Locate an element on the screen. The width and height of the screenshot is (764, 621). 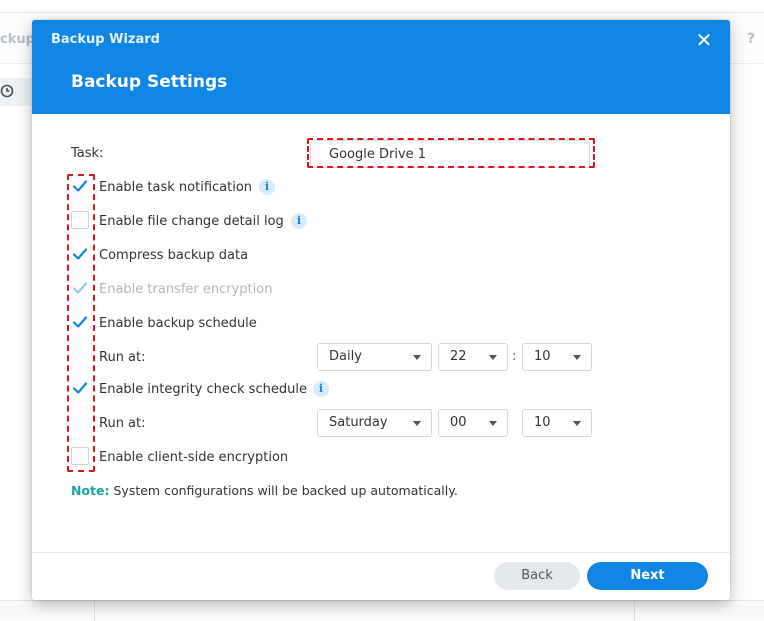
backup-hour-select: 22 is located at coordinates (473, 357).